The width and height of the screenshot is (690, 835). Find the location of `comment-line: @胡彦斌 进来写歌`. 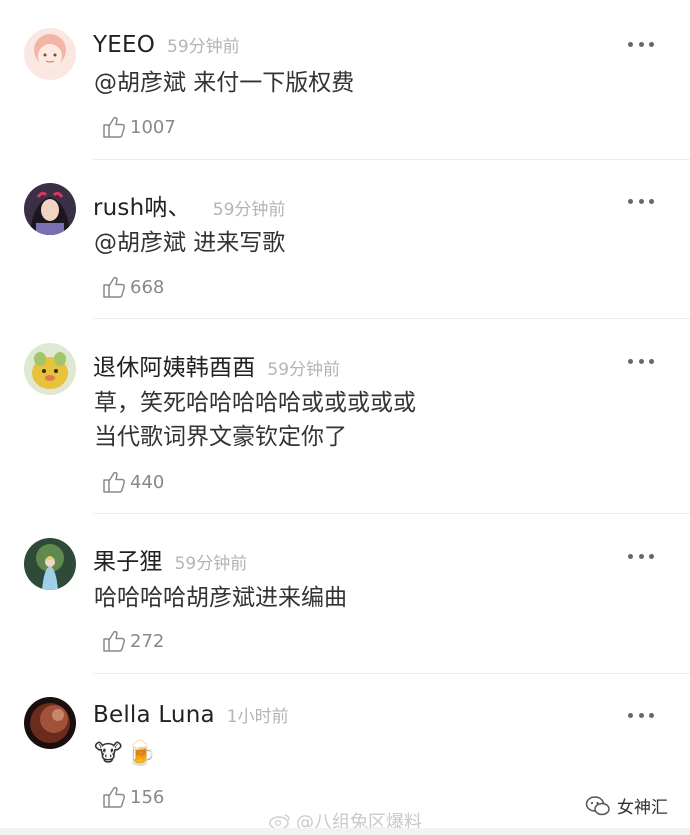

comment-line: @胡彦斌 进来写歌 is located at coordinates (190, 243).